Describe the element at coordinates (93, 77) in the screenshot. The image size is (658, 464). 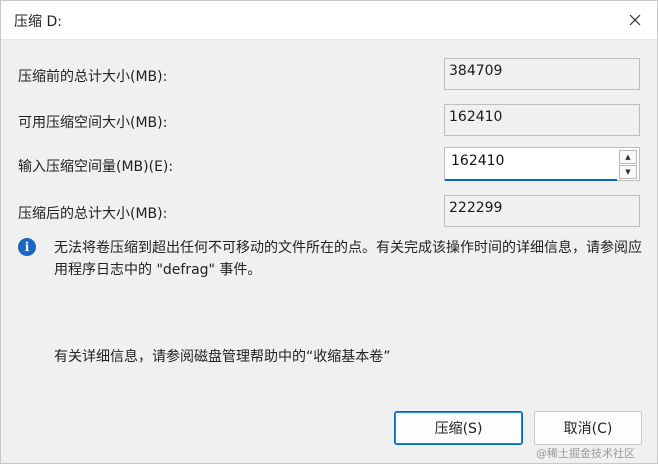
I see `total-before-label: 压缩前的总计大小(MB):` at that location.